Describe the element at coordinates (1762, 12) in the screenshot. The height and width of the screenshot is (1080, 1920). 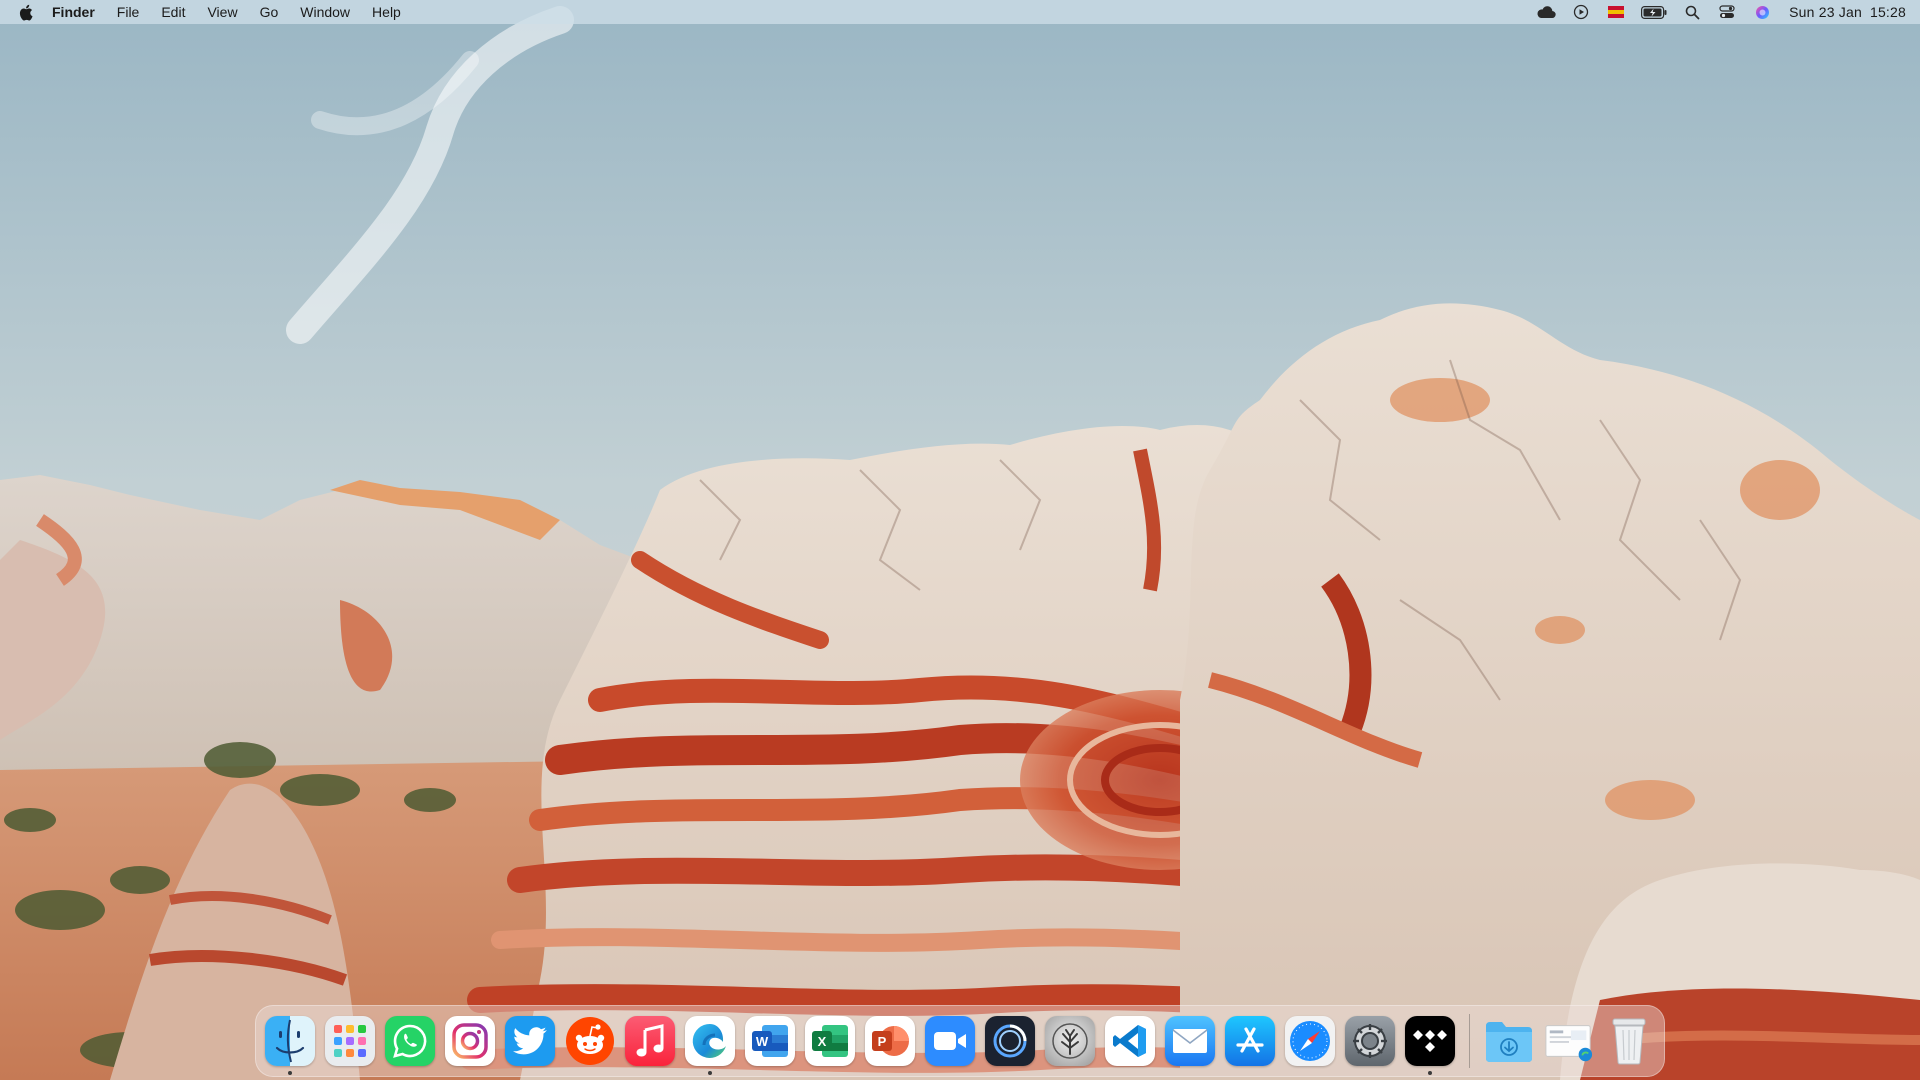
I see `siri-icon` at that location.